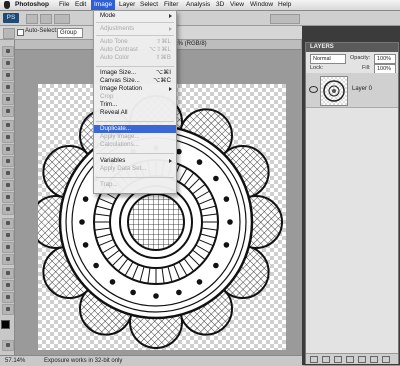  Describe the element at coordinates (8, 75) in the screenshot. I see `lasso-tool-icon` at that location.